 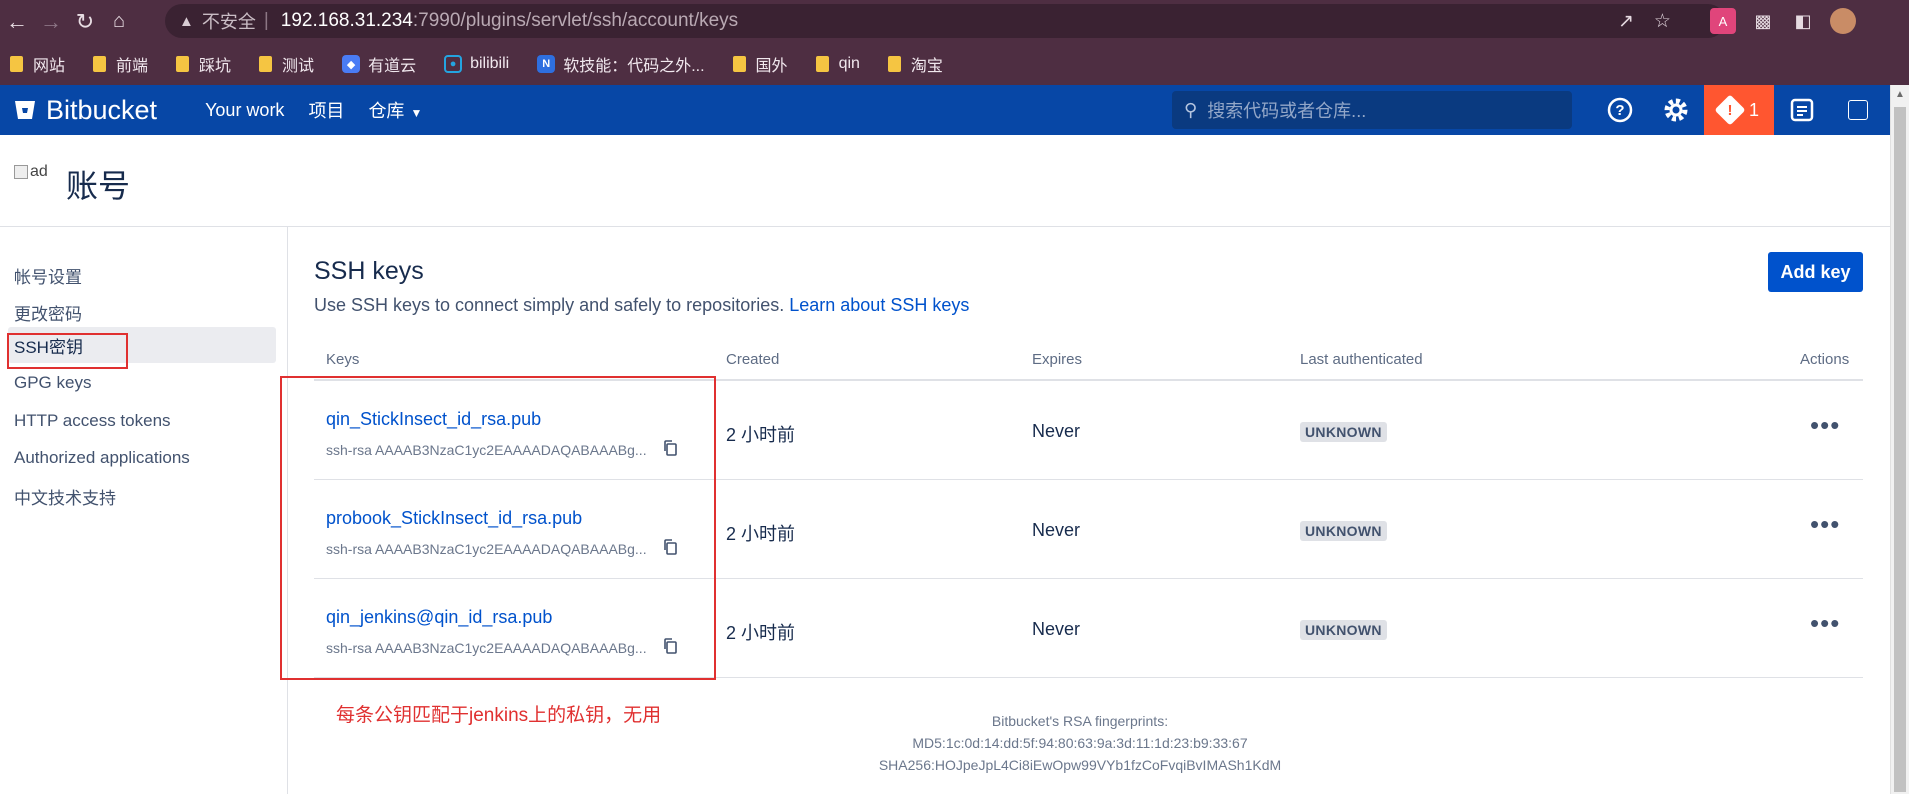 I want to click on bookmark-item: 网站, so click(x=37, y=64).